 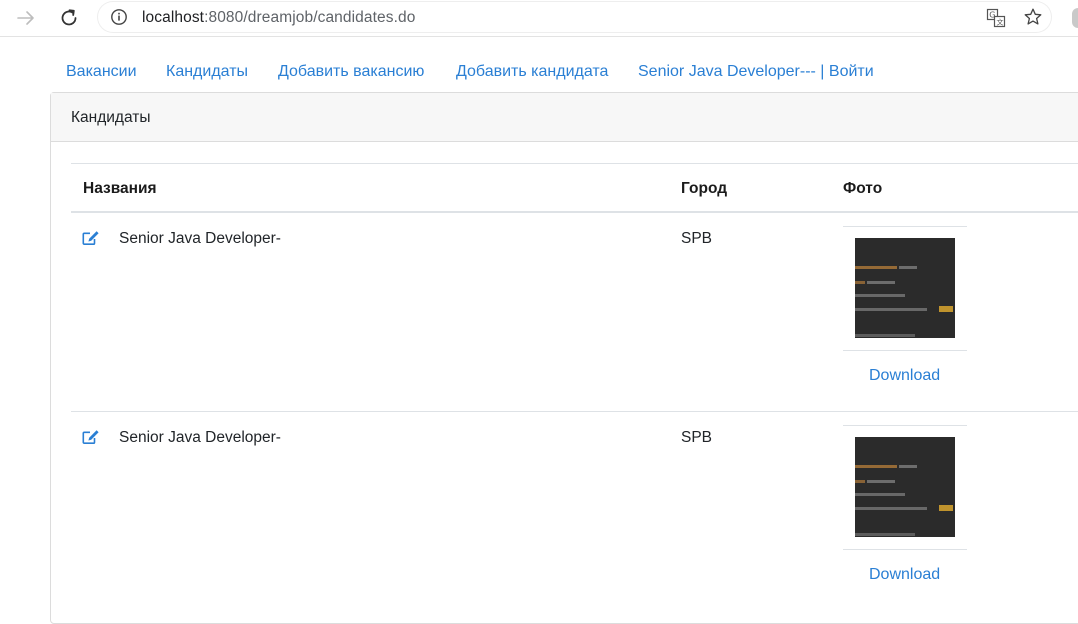 I want to click on column-header-photo: Фото, so click(x=863, y=188).